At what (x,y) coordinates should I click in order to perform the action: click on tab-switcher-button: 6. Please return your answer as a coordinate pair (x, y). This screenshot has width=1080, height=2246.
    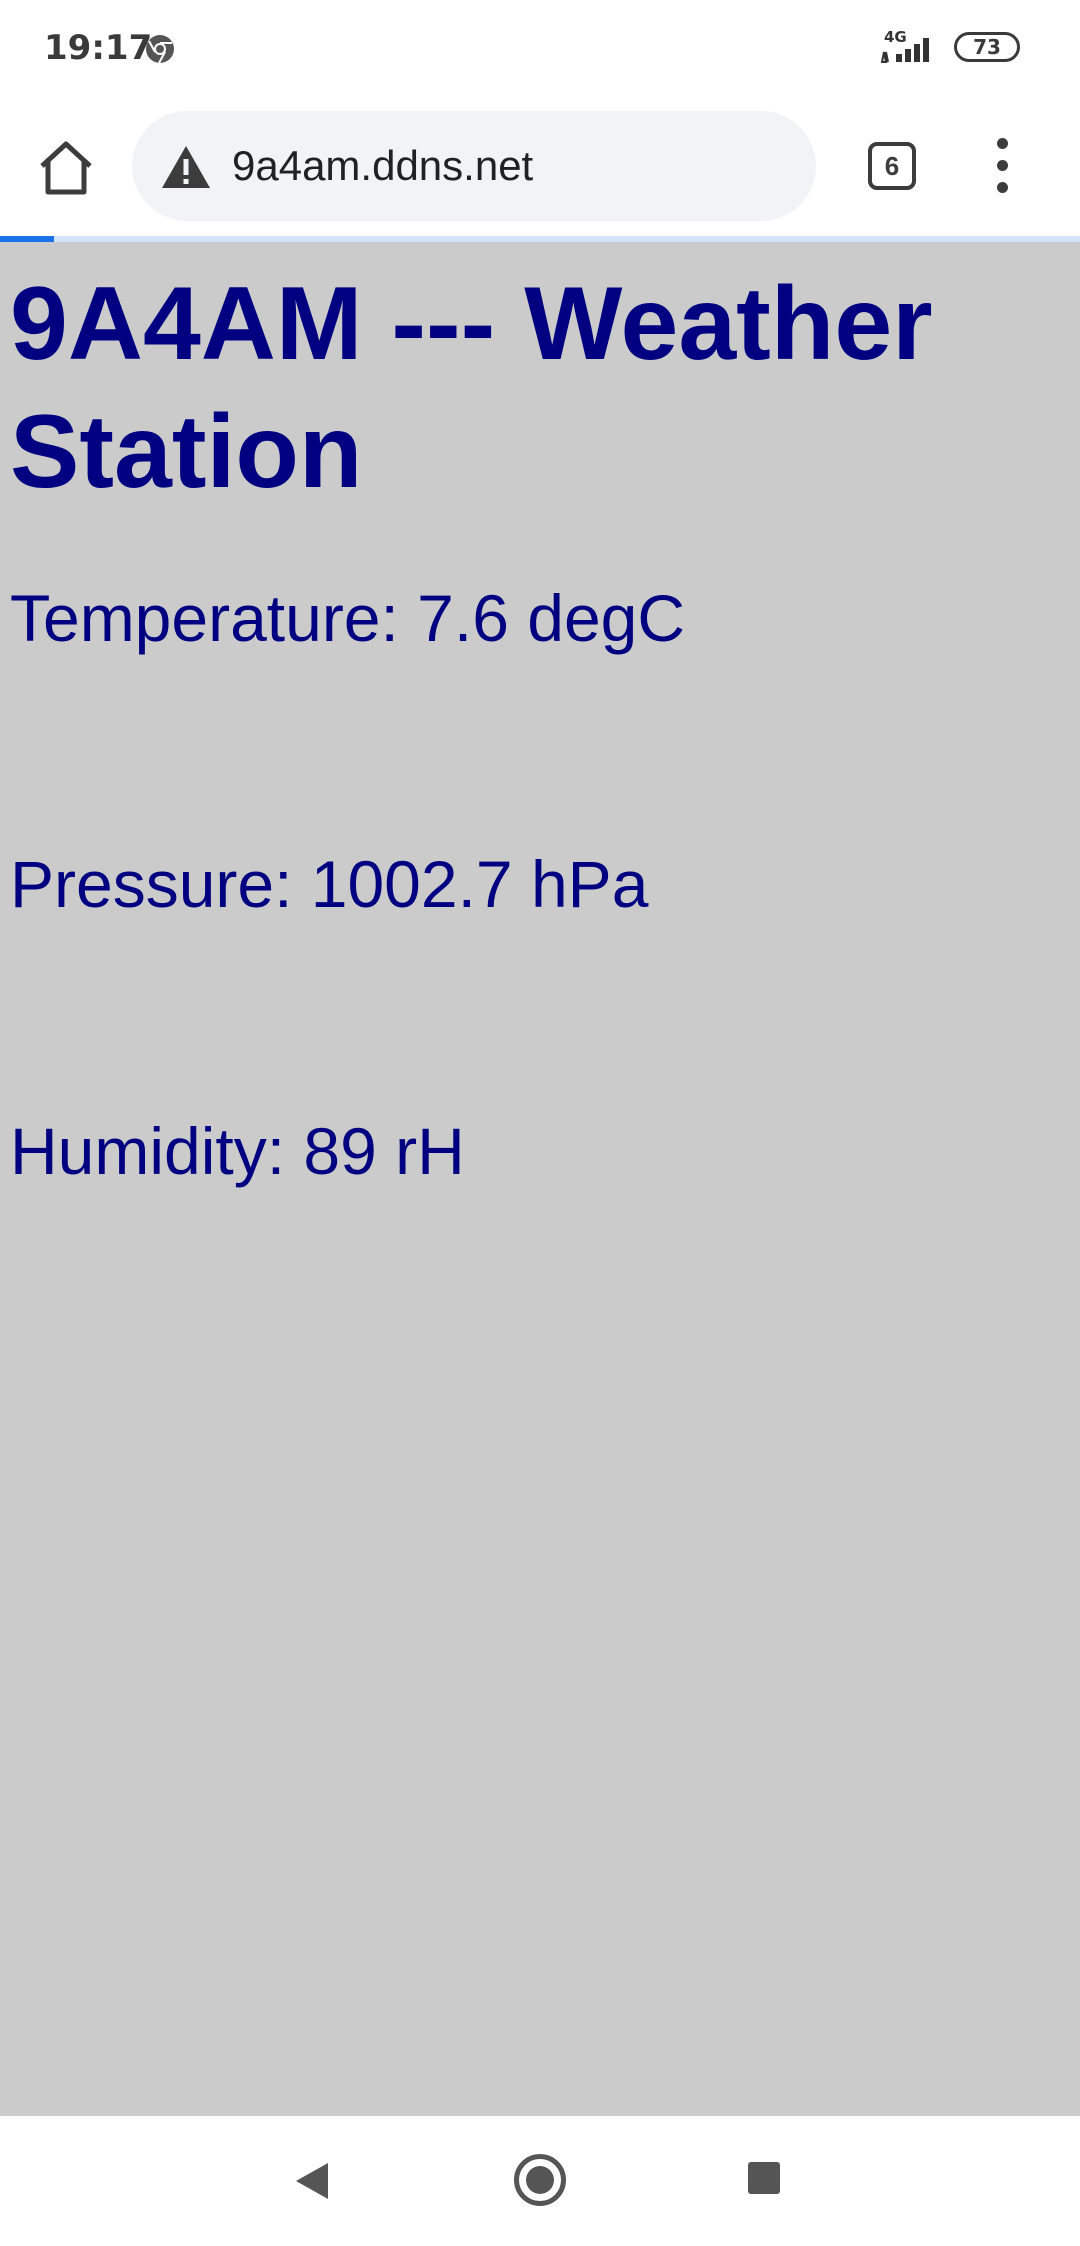
    Looking at the image, I should click on (892, 166).